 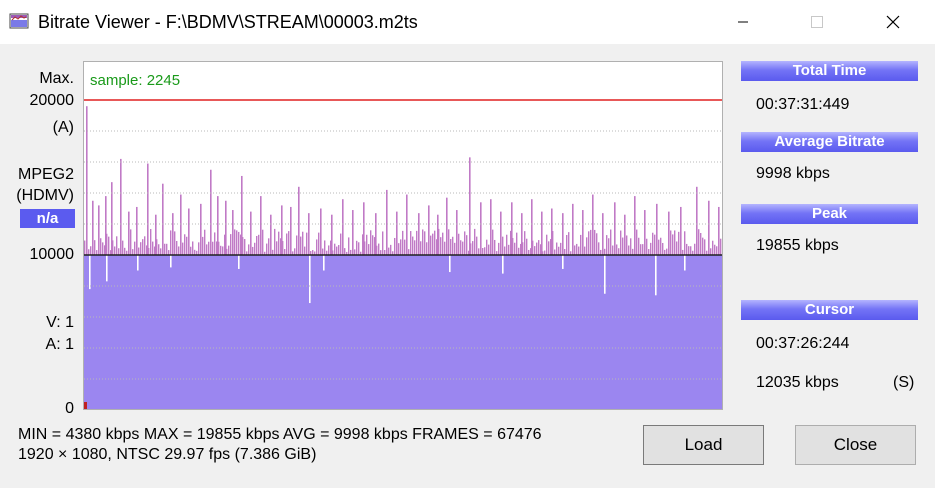 What do you see at coordinates (167, 454) in the screenshot?
I see `stats-video-info: 1920 × 1080, NTSC 29.97 fps (7.386 GiB)` at bounding box center [167, 454].